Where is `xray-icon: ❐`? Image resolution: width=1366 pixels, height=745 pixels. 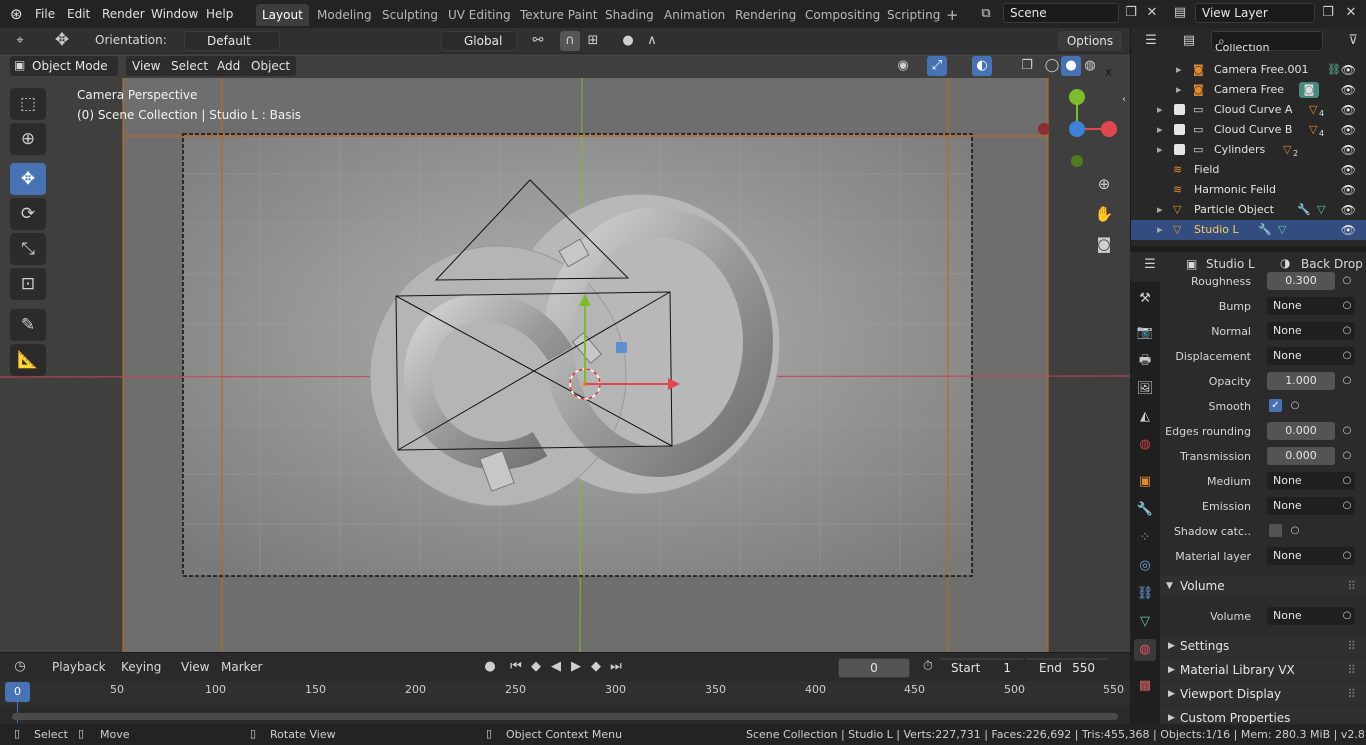 xray-icon: ❐ is located at coordinates (1027, 66).